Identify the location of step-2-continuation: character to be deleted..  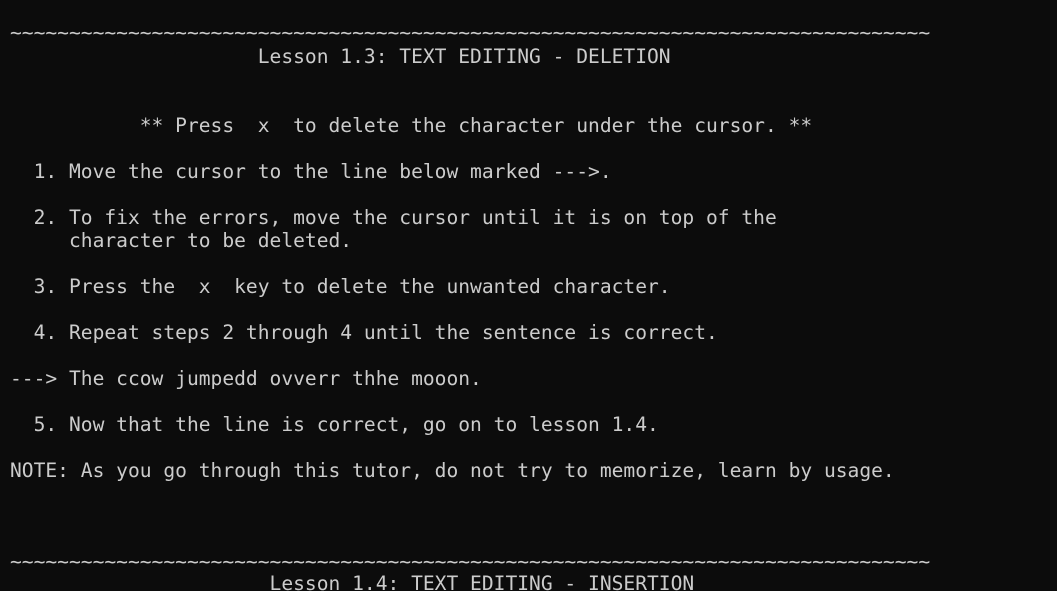
(181, 240).